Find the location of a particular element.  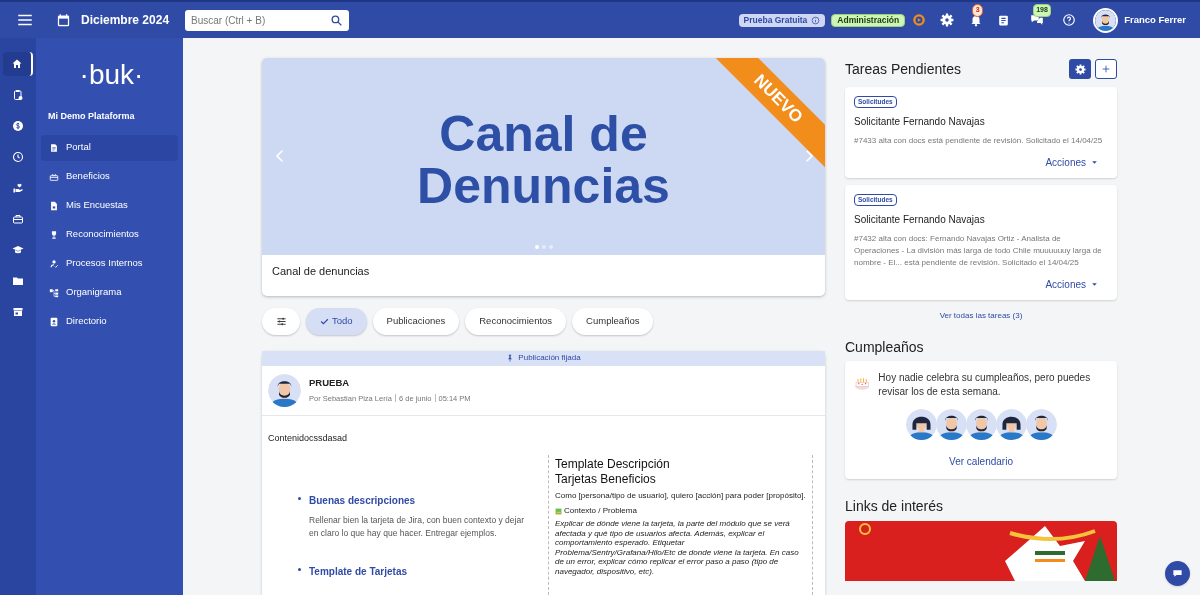

filter-chip: Reconocimientos is located at coordinates (516, 321).